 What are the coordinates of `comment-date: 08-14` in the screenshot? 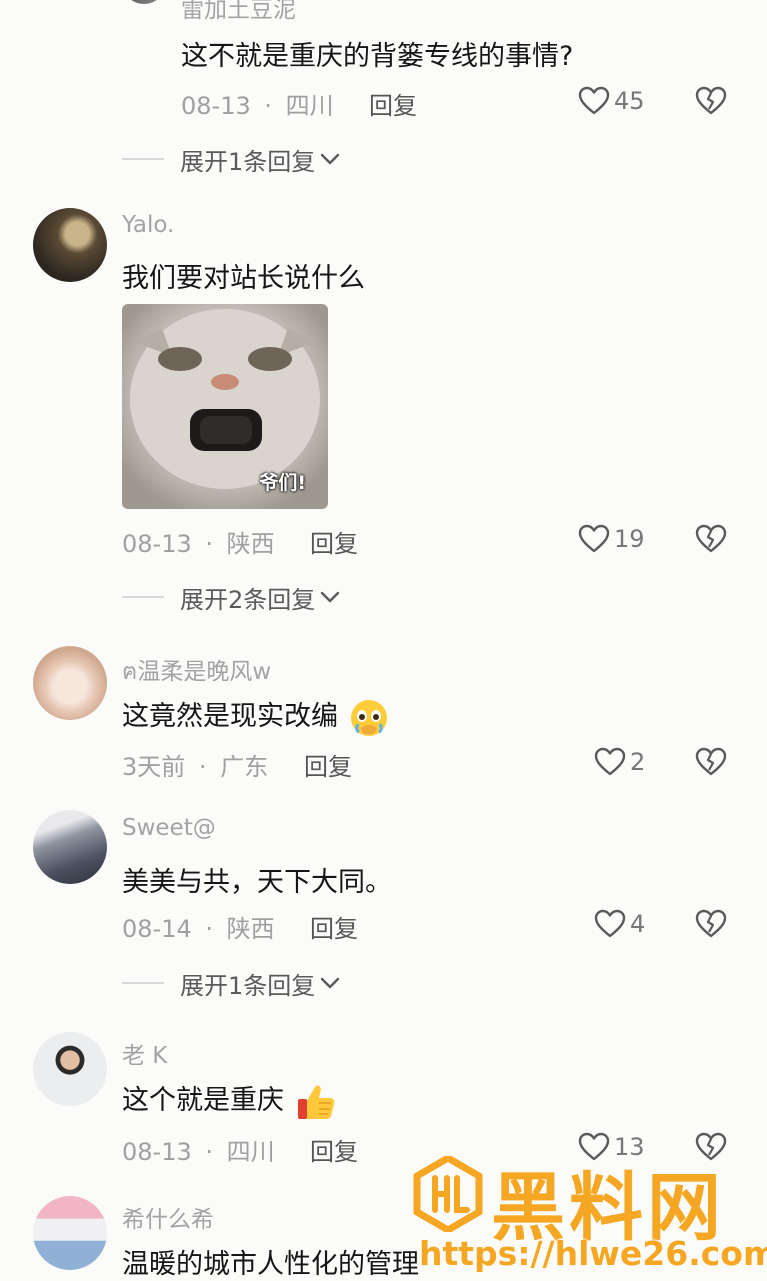 It's located at (157, 929).